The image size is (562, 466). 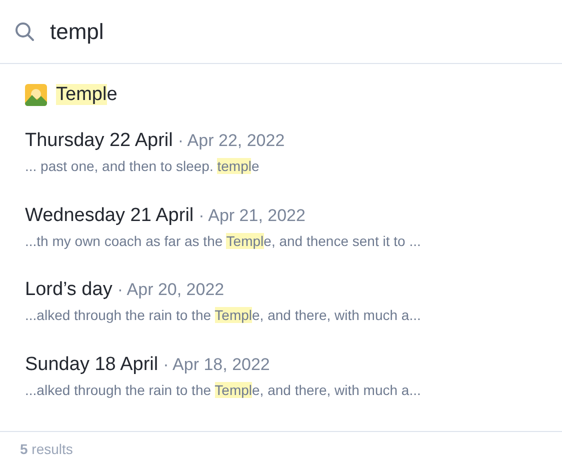 I want to click on entry-date: · Apr 22, 2022, so click(x=231, y=141).